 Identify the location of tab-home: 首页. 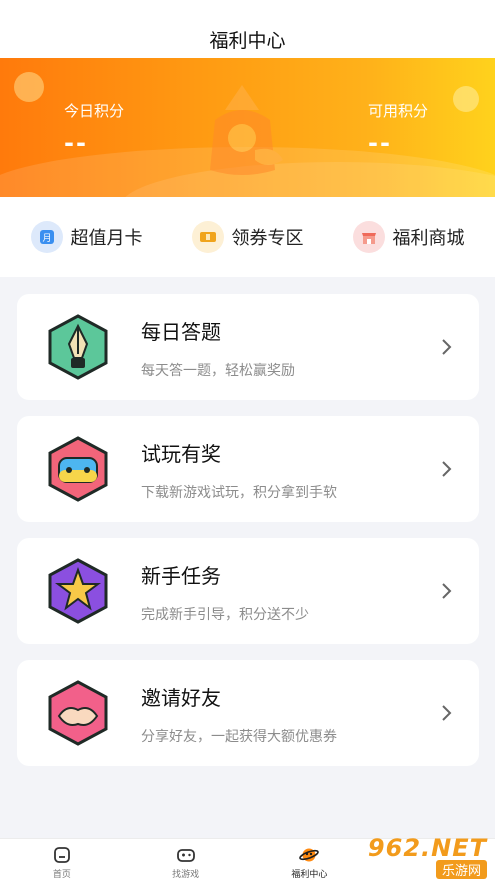
(62, 859).